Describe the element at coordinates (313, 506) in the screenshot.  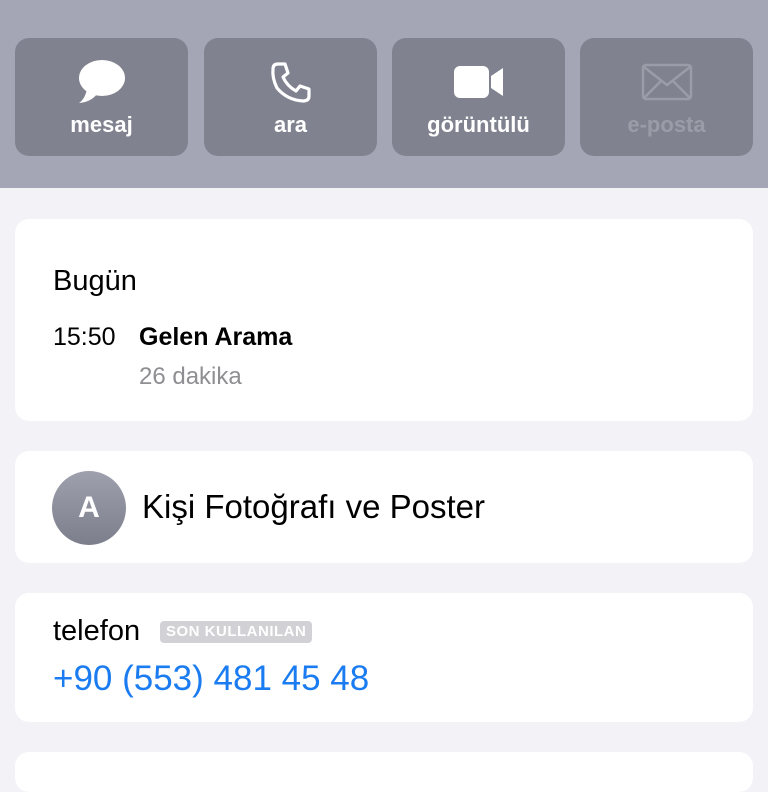
I see `contact-photo-poster-label: Kişi Fotoğrafı ve Poster` at that location.